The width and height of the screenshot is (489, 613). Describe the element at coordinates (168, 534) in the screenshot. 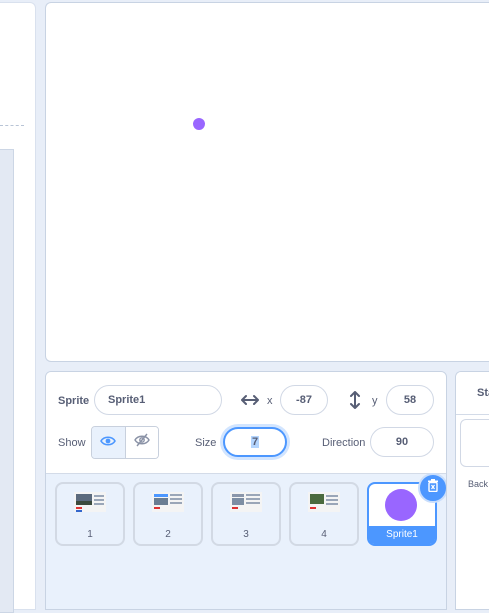

I see `sprite-tile-label: 2` at that location.